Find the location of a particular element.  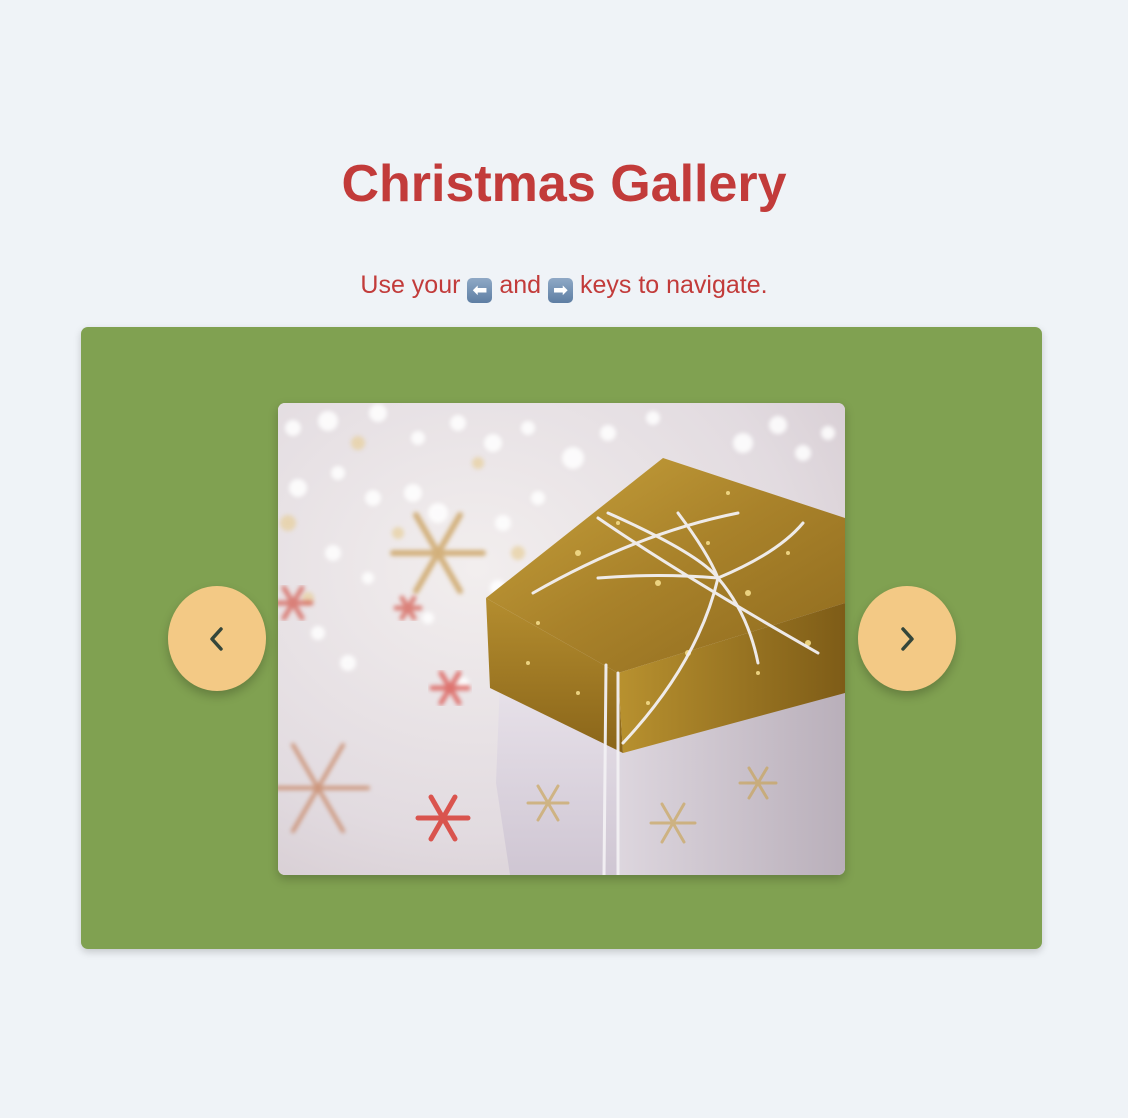

previous-button is located at coordinates (217, 638).